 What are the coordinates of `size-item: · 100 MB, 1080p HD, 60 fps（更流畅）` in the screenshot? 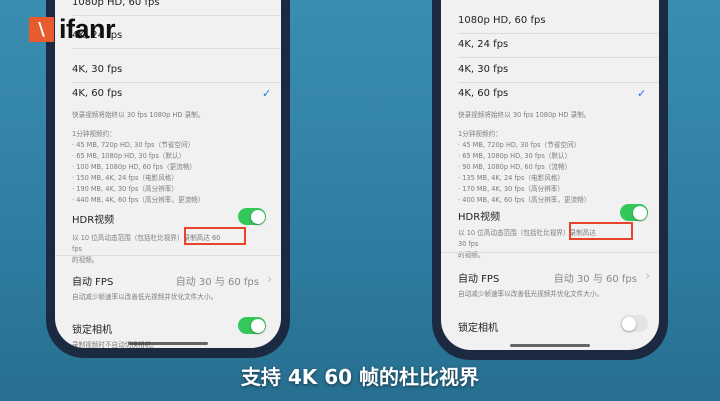 It's located at (134, 167).